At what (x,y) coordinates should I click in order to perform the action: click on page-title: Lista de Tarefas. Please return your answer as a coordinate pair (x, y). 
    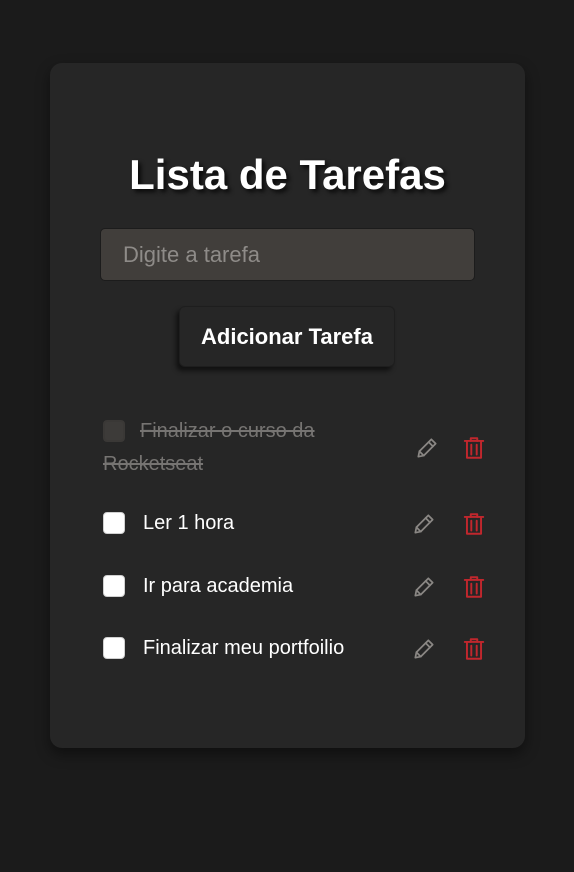
    Looking at the image, I should click on (287, 174).